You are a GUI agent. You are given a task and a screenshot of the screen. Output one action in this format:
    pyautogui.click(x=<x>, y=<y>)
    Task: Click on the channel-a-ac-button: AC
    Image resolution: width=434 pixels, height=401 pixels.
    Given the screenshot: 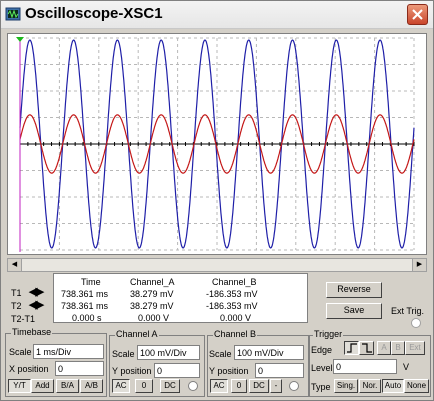 What is the action you would take?
    pyautogui.click(x=121, y=386)
    